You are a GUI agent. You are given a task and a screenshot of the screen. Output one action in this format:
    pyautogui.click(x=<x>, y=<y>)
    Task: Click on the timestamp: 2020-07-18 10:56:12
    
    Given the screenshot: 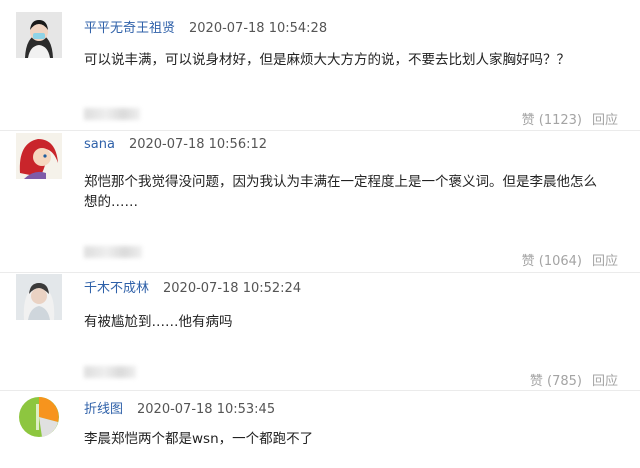 What is the action you would take?
    pyautogui.click(x=198, y=144)
    